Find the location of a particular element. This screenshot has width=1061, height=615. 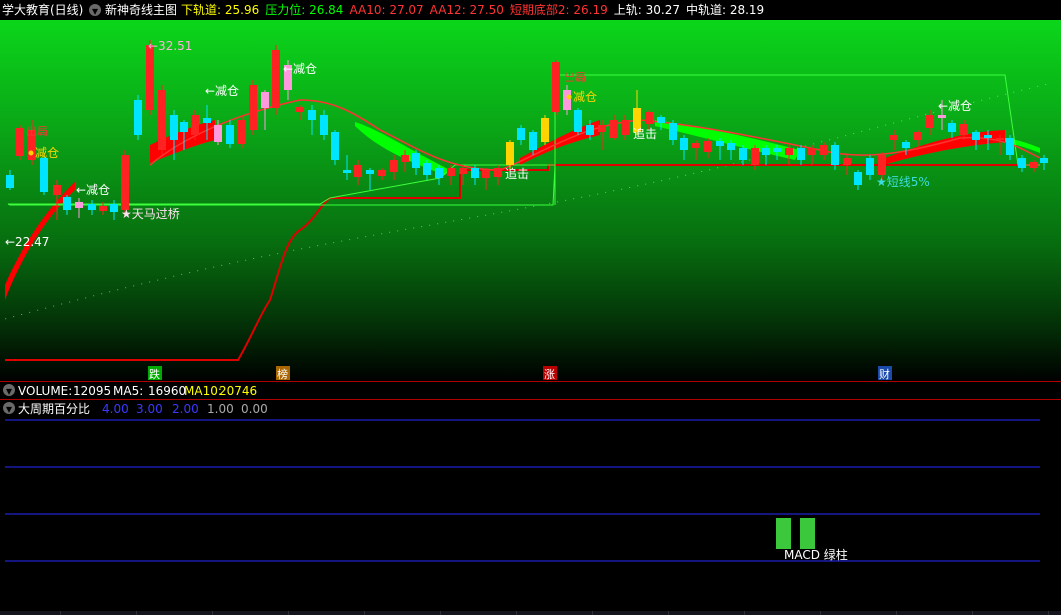

out-label-0: 出局 is located at coordinates (37, 131).